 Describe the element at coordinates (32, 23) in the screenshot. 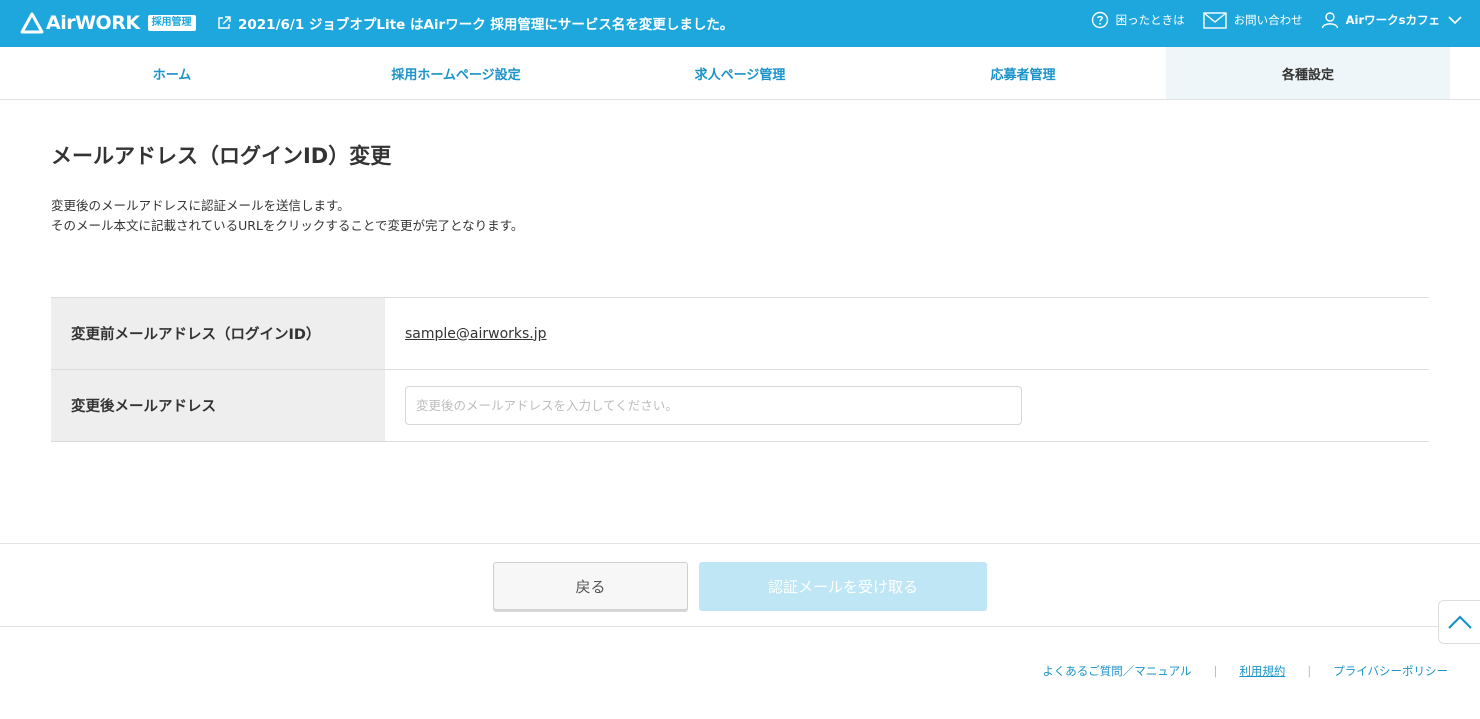

I see `triangle-logo-icon` at that location.